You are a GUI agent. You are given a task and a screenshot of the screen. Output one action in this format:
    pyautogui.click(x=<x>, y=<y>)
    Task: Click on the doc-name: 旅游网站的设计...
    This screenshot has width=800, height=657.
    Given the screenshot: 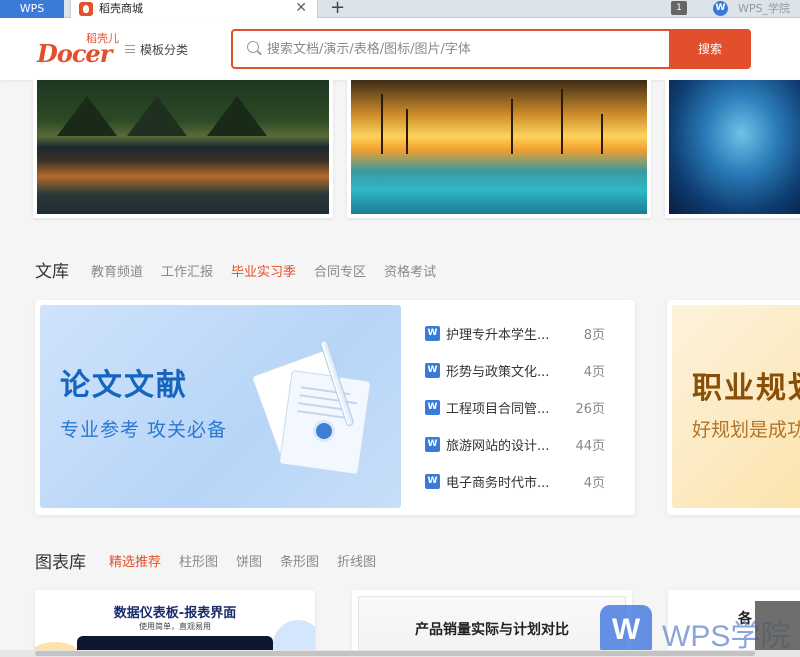 What is the action you would take?
    pyautogui.click(x=498, y=446)
    